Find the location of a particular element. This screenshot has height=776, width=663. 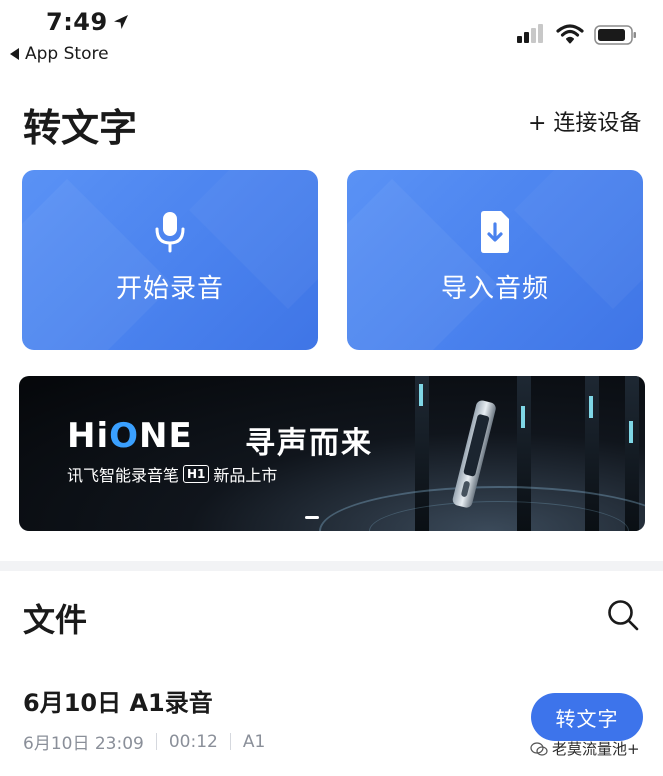

start-recording-label: 开始录音 is located at coordinates (169, 288).